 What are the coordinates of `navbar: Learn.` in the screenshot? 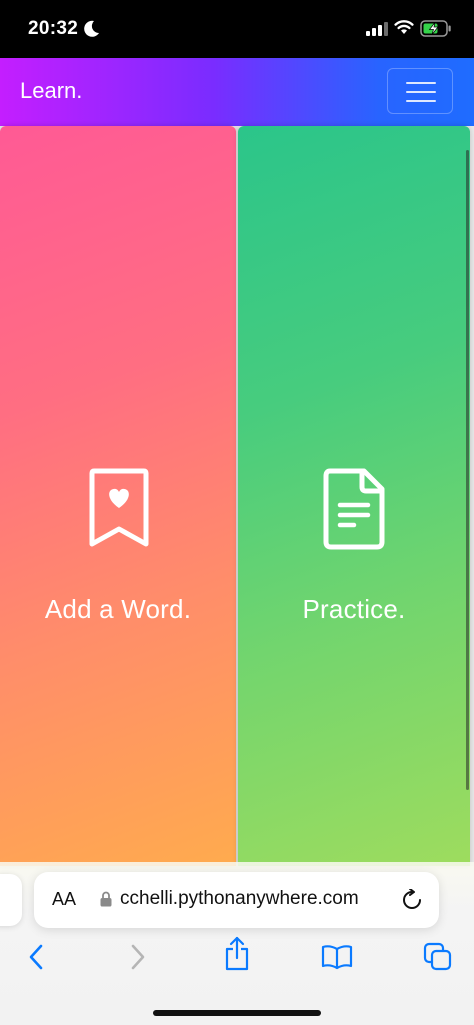 It's located at (237, 92).